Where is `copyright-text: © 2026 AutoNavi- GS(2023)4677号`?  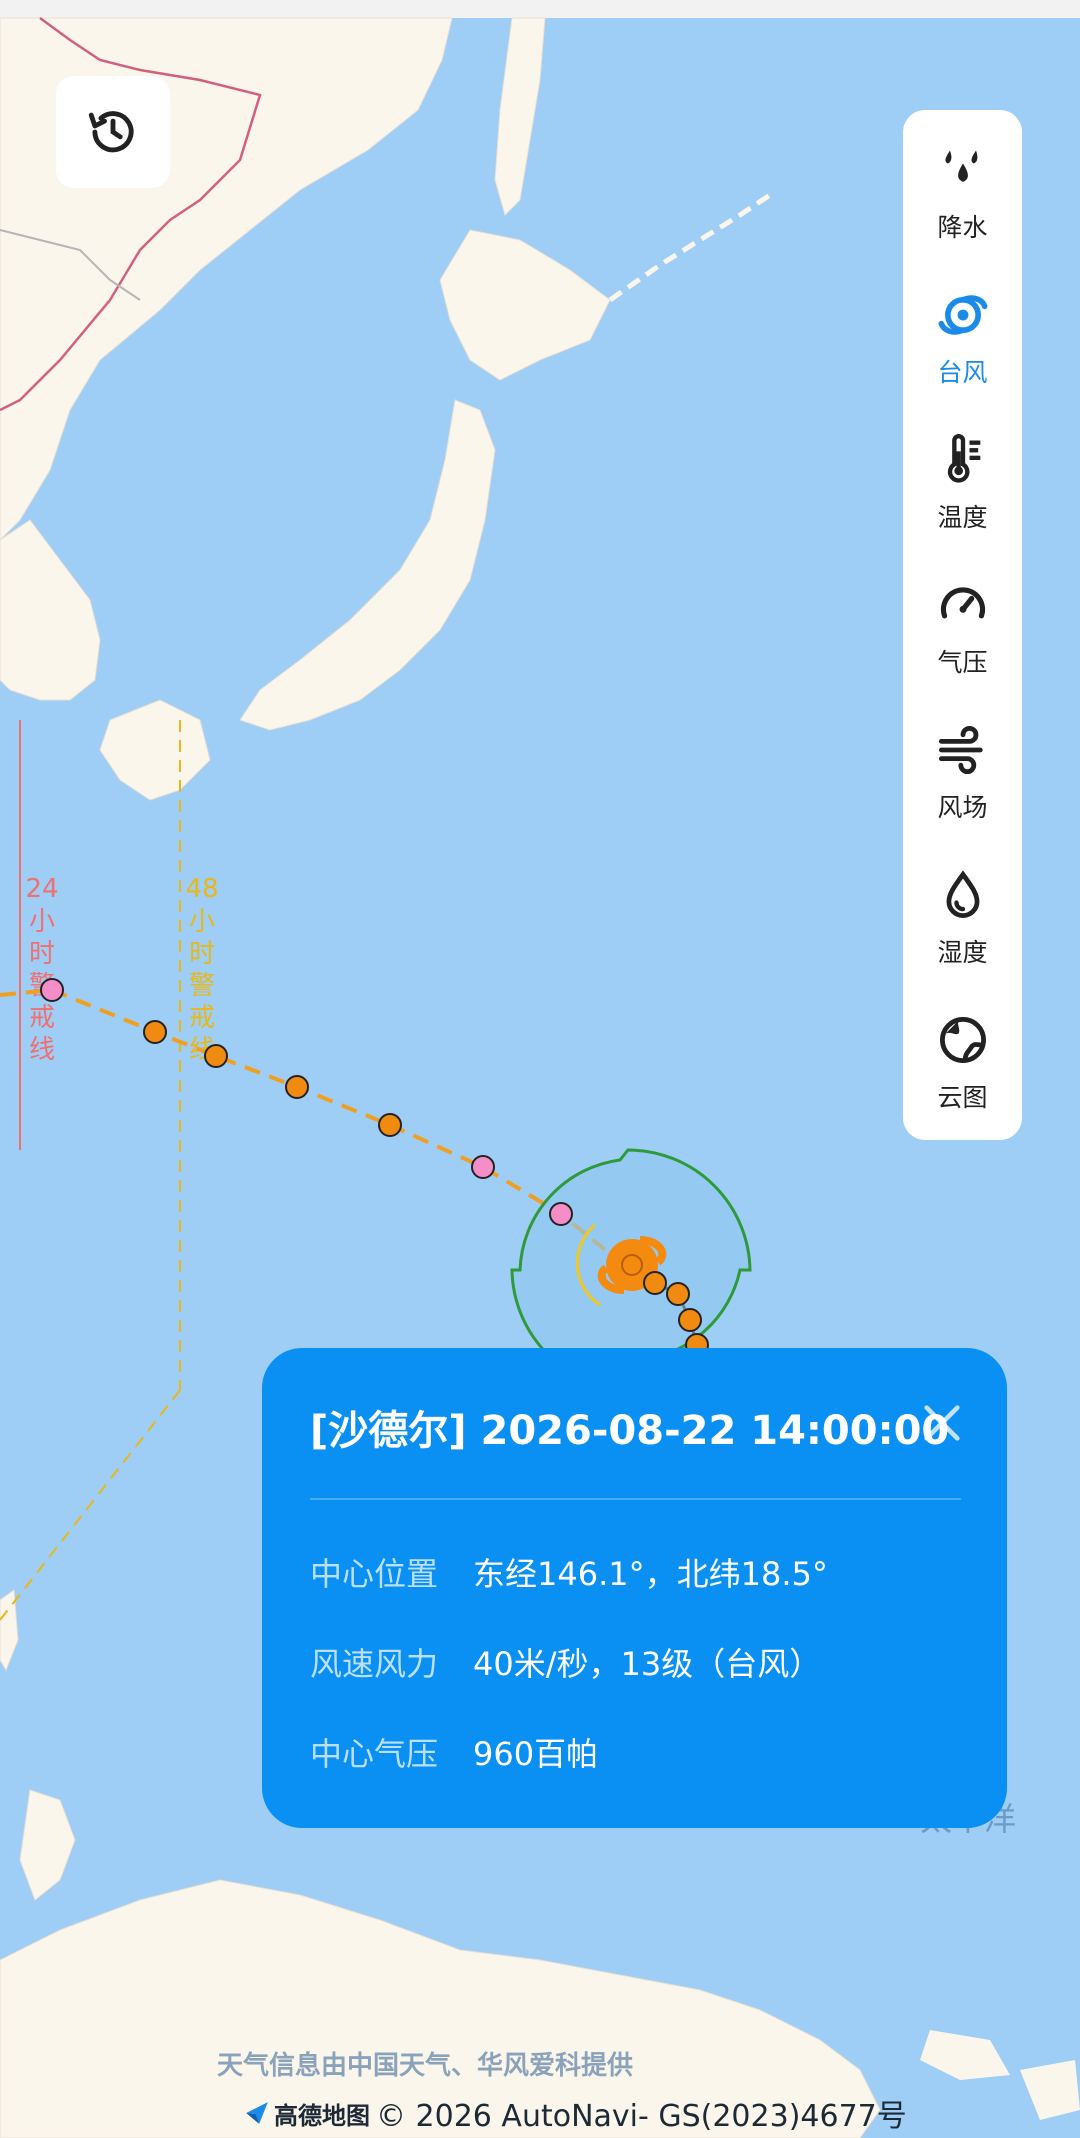
copyright-text: © 2026 AutoNavi- GS(2023)4677号 is located at coordinates (641, 2116).